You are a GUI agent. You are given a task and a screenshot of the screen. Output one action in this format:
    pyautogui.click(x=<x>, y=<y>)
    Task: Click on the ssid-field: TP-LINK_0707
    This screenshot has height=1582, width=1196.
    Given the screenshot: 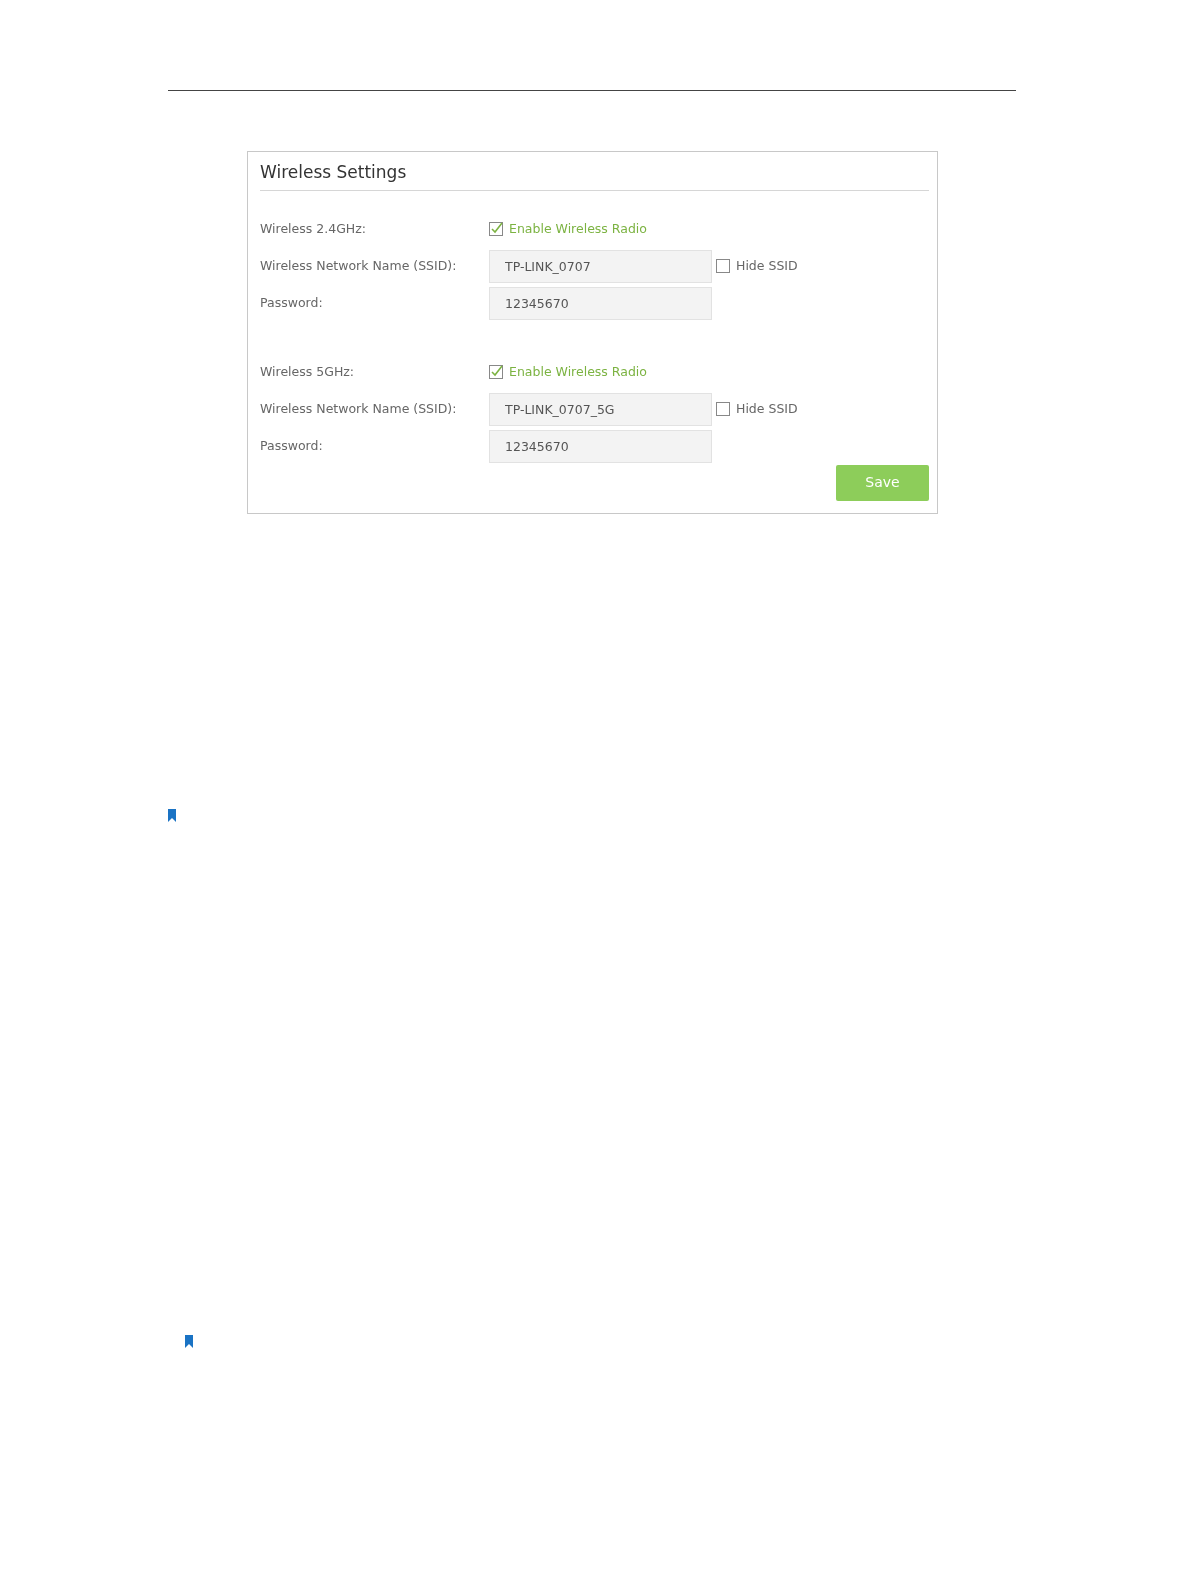 What is the action you would take?
    pyautogui.click(x=600, y=266)
    